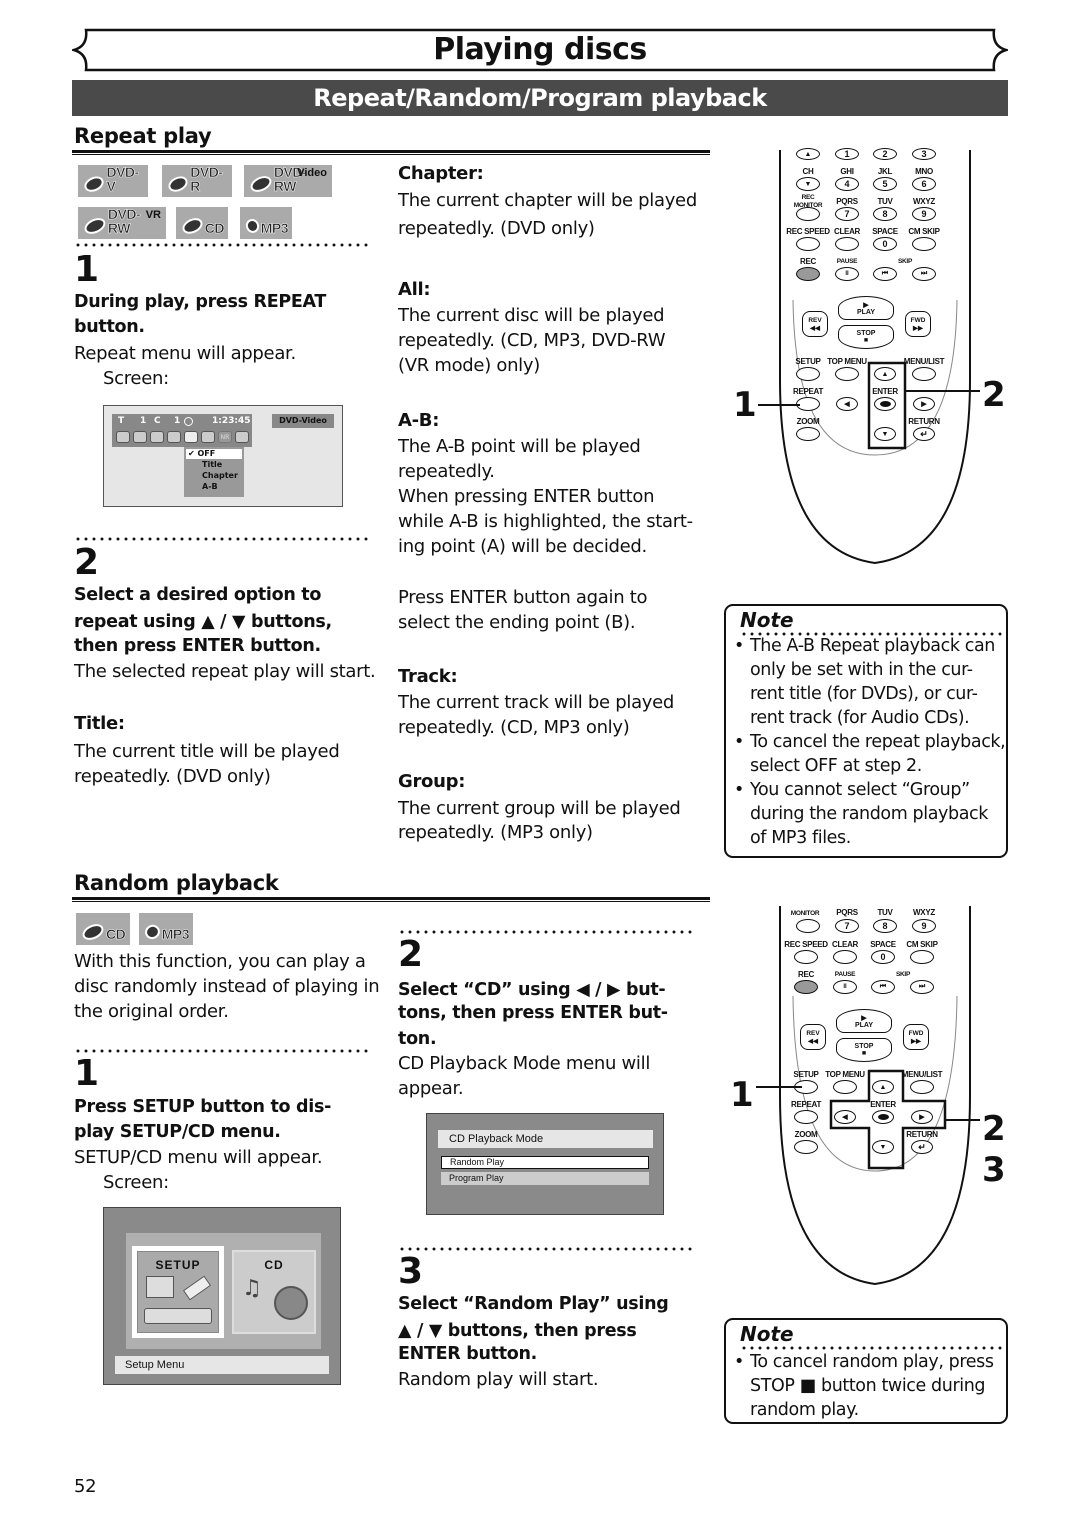 Image resolution: width=1080 pixels, height=1526 pixels. Describe the element at coordinates (885, 184) in the screenshot. I see `remote-digit-5: 5` at that location.